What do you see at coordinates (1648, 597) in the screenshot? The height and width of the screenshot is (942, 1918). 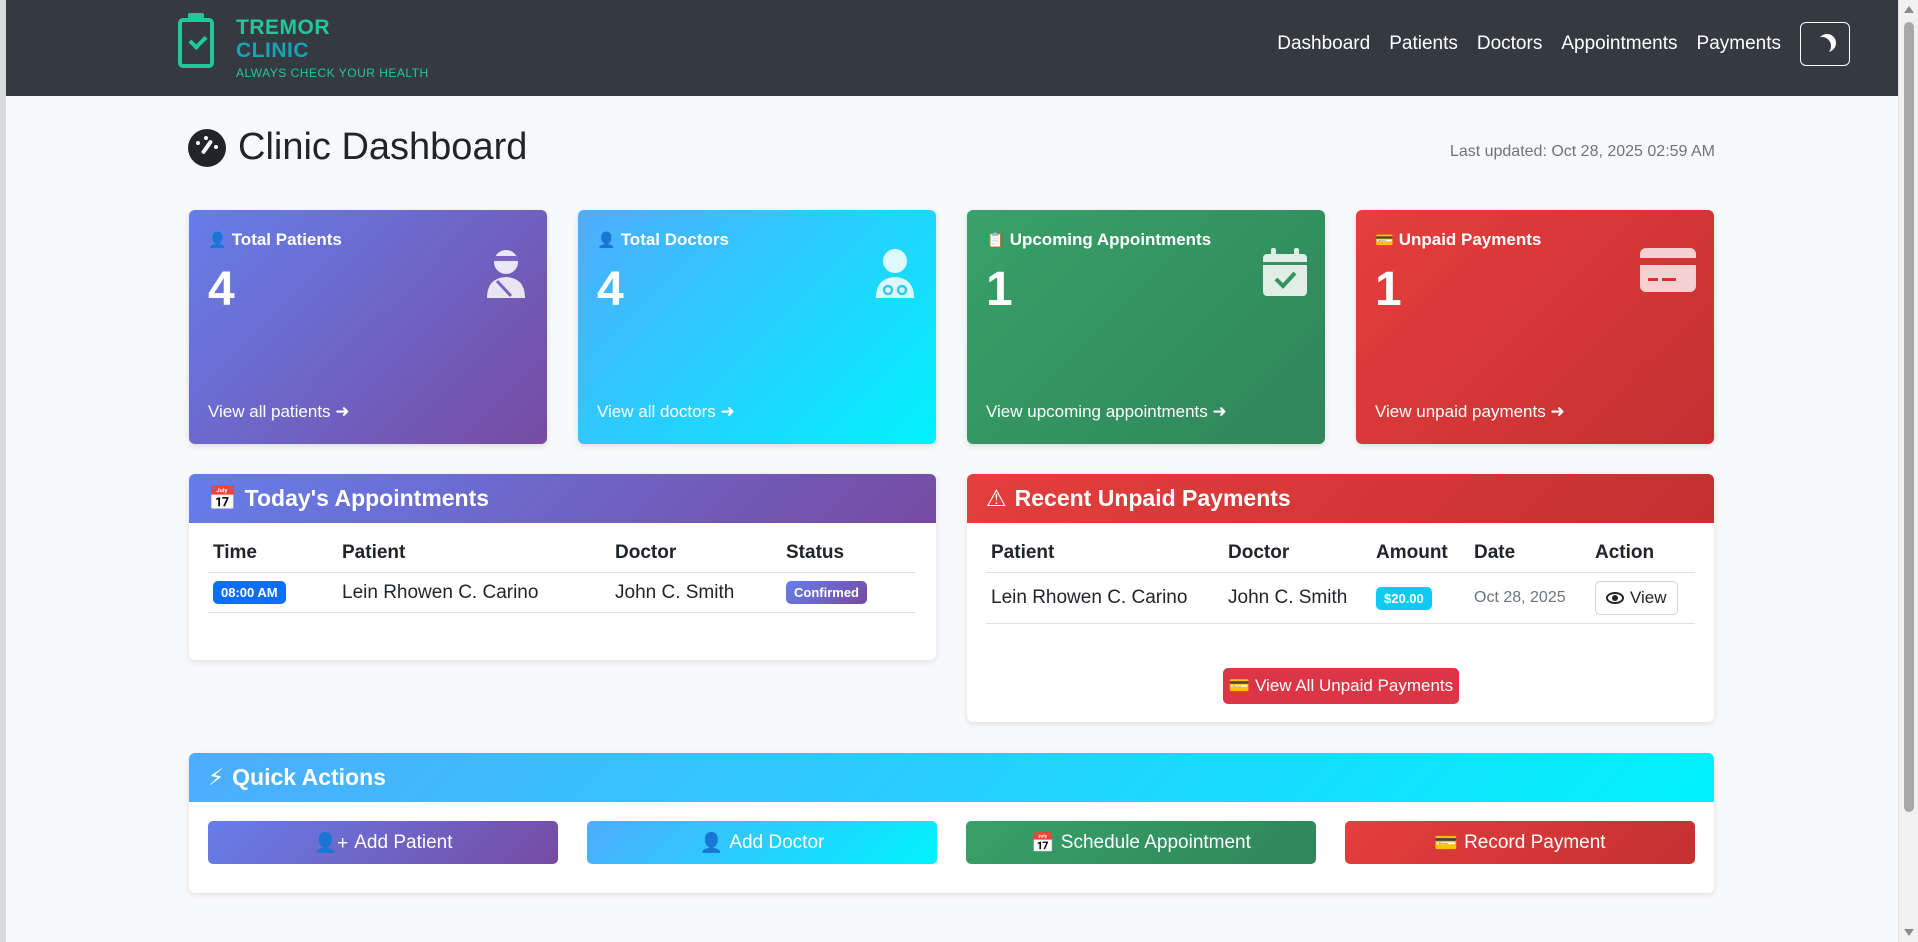 I see `view-button-label: View` at bounding box center [1648, 597].